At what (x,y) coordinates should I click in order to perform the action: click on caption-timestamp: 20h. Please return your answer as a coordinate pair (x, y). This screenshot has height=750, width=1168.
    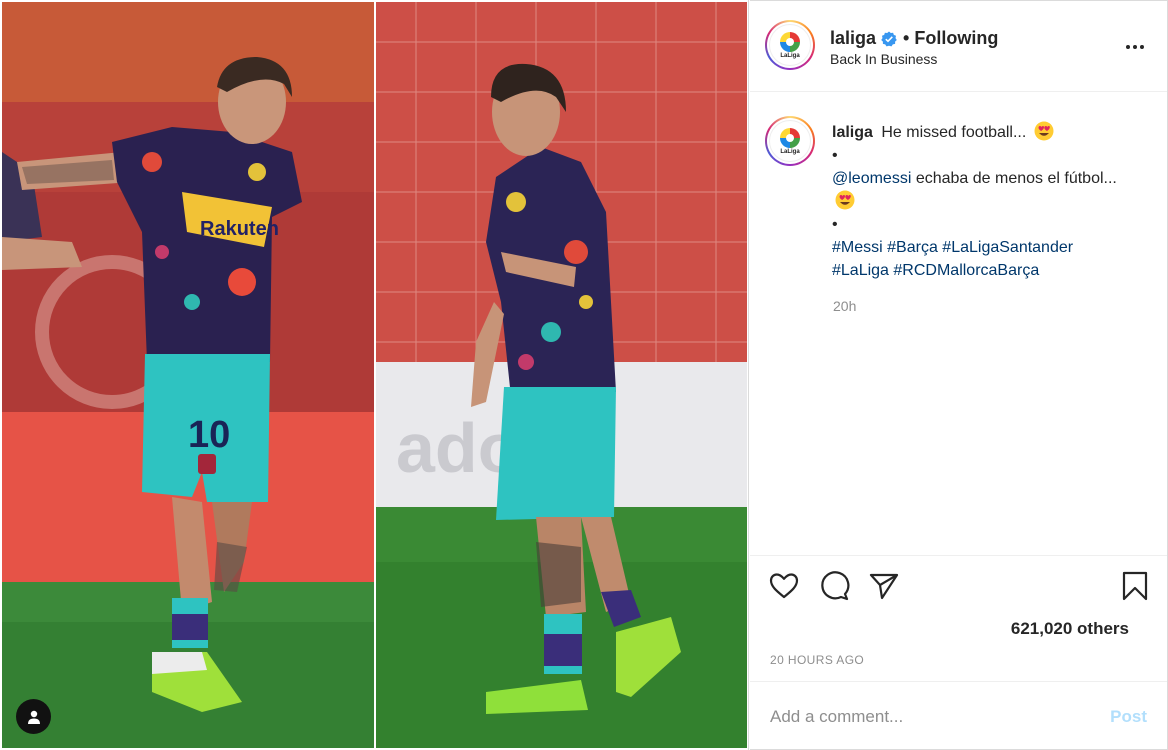
    Looking at the image, I should click on (845, 306).